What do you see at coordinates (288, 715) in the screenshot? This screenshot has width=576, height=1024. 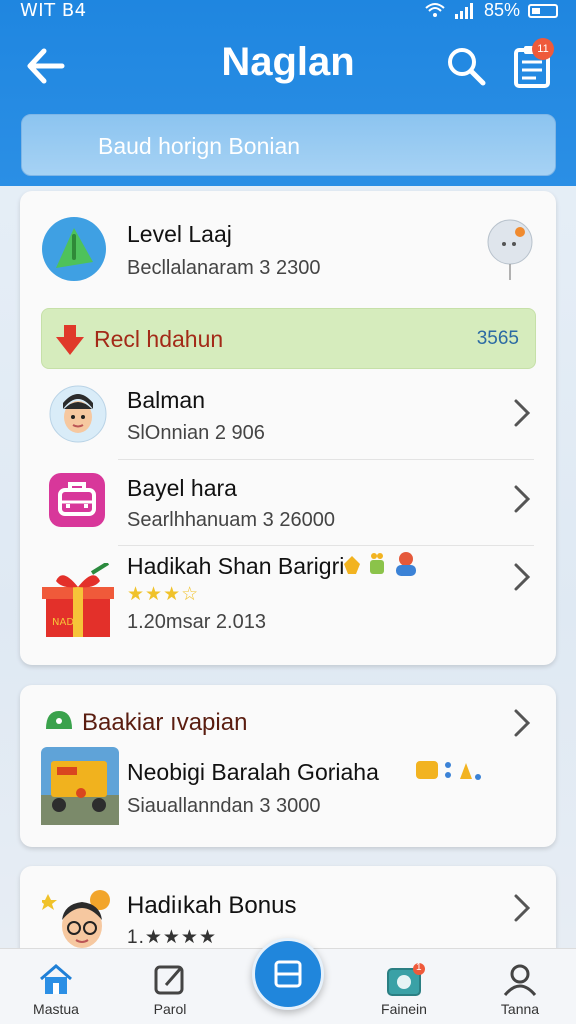 I see `section-header: Baakiar ıvapian` at bounding box center [288, 715].